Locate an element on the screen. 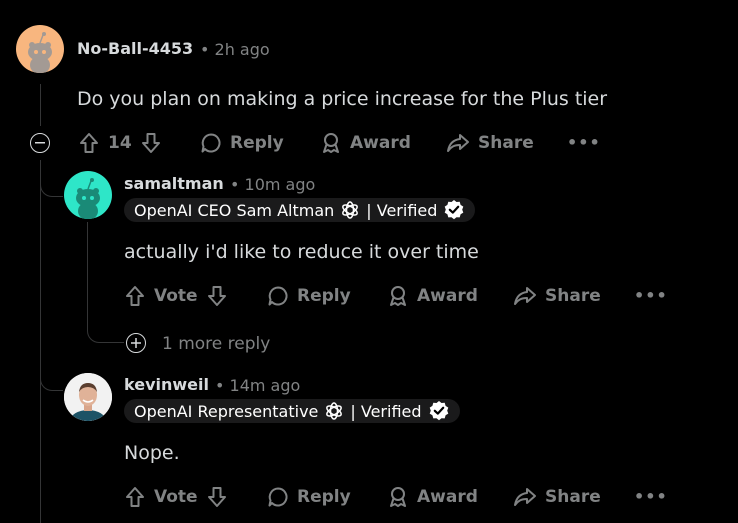 Image resolution: width=738 pixels, height=523 pixels. flair-text: OpenAI Representative is located at coordinates (226, 411).